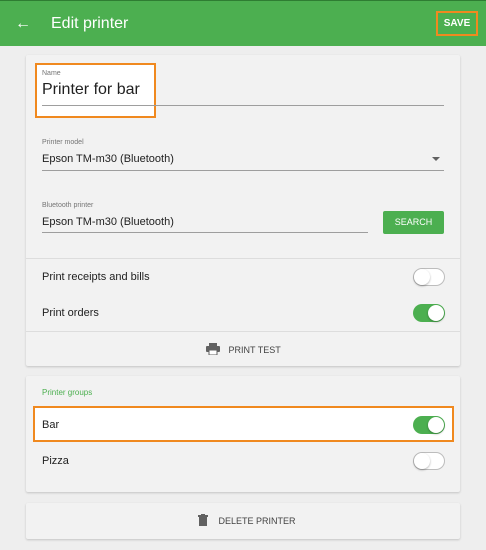 This screenshot has width=486, height=550. What do you see at coordinates (257, 521) in the screenshot?
I see `delete-printer-label: DELETE PRINTER` at bounding box center [257, 521].